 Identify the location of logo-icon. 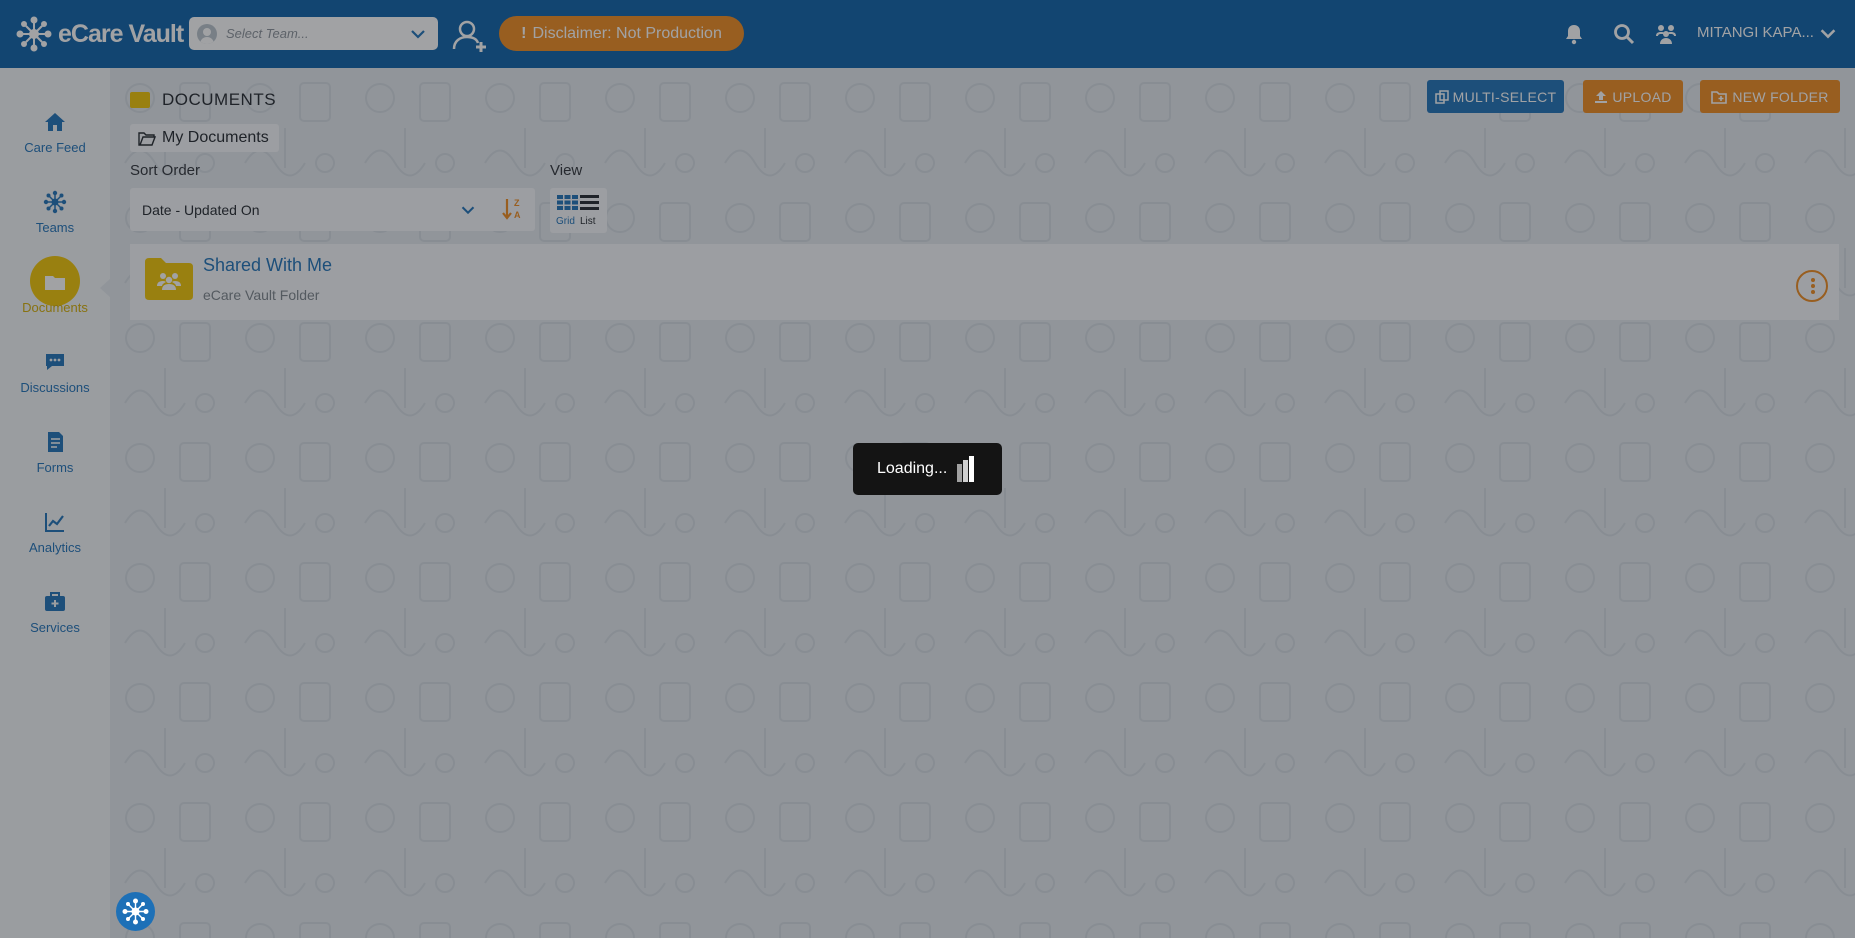
(135, 911).